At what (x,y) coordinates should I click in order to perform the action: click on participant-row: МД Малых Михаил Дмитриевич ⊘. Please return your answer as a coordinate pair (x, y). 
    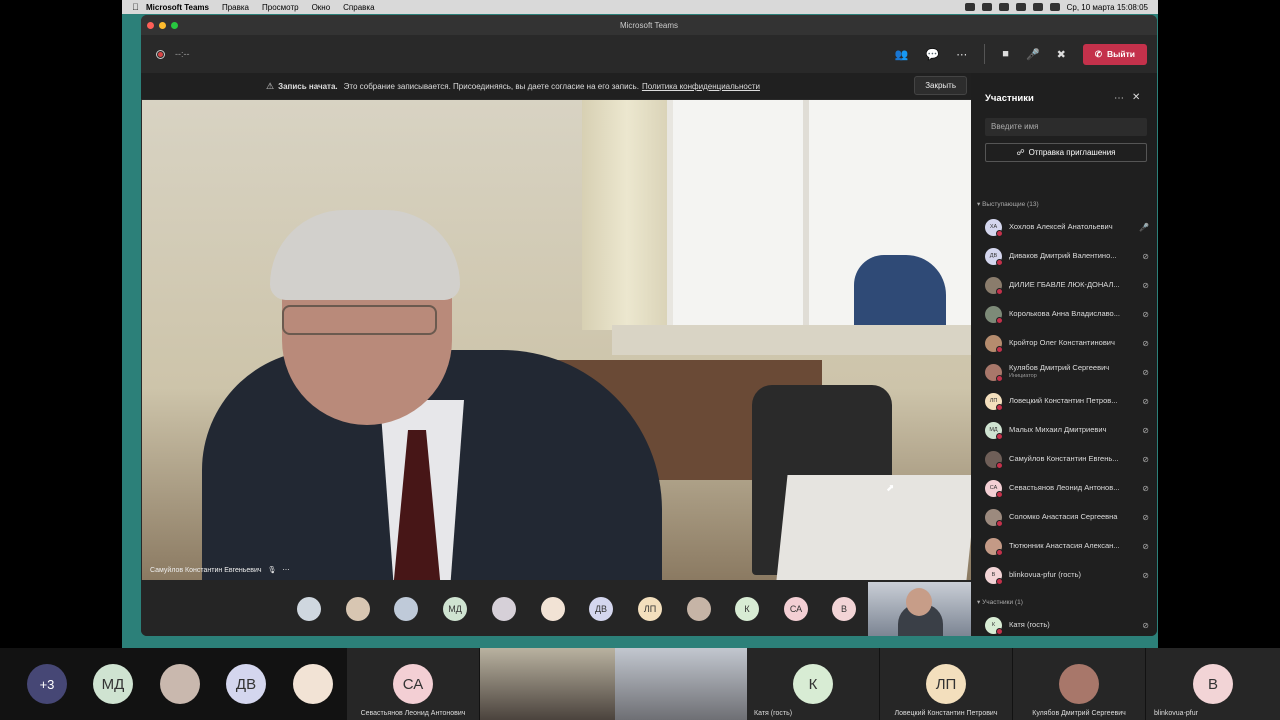
    Looking at the image, I should click on (1067, 430).